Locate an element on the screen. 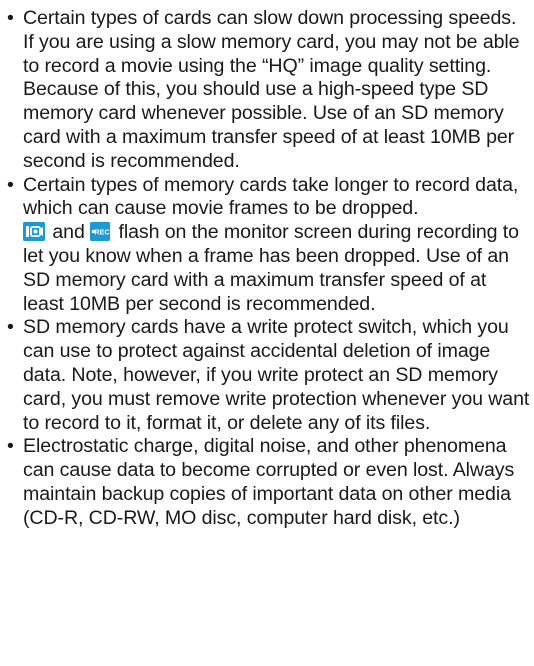 Image resolution: width=534 pixels, height=666 pixels. movie-mode-icon is located at coordinates (34, 232).